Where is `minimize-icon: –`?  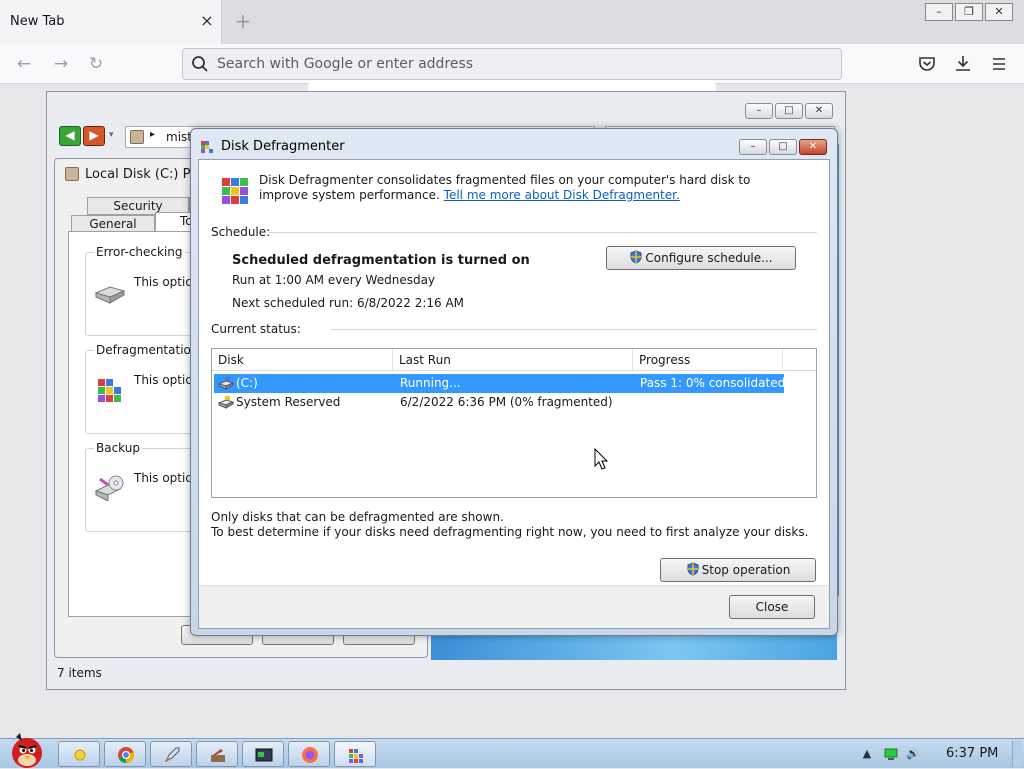
minimize-icon: – is located at coordinates (939, 12).